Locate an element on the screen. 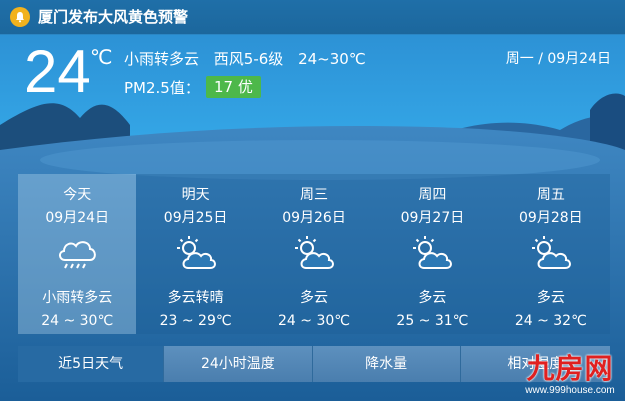 This screenshot has width=625, height=401. forecast-day: 明天 09月25日 多云转晴 23 ~ 29℃ is located at coordinates (195, 254).